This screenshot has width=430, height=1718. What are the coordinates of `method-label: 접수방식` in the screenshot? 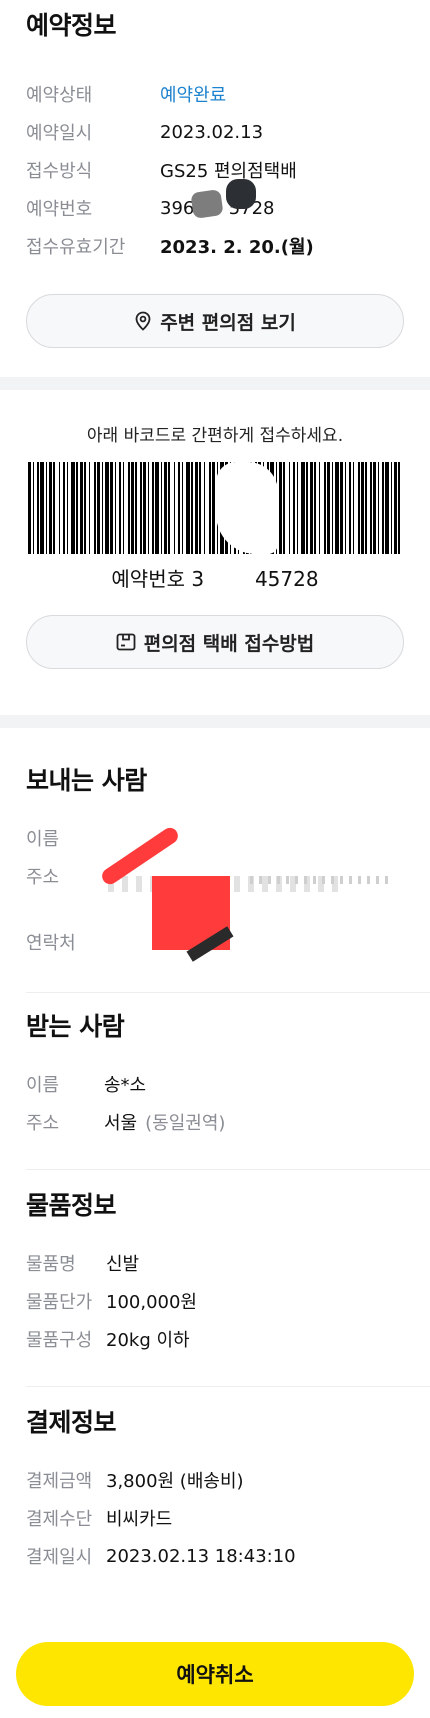 It's located at (59, 171).